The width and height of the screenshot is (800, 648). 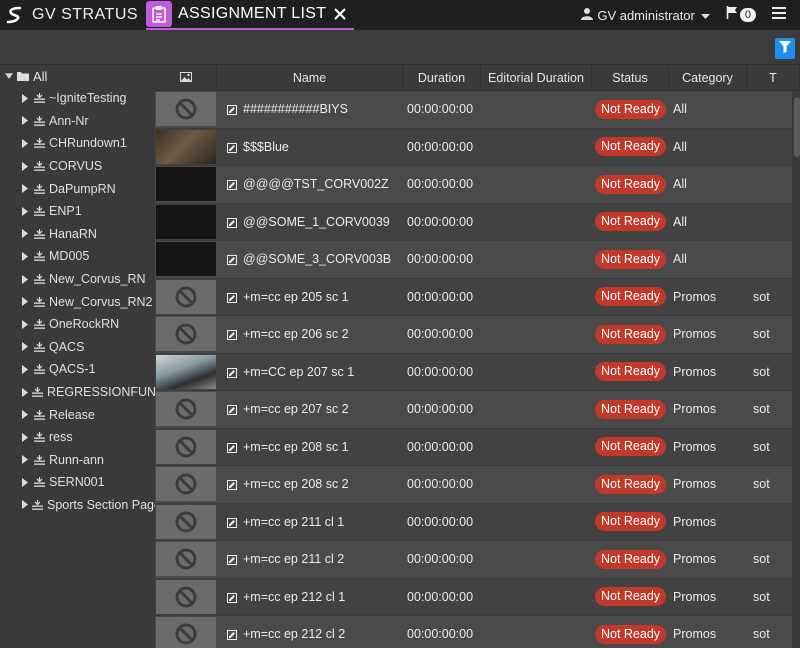 What do you see at coordinates (77, 121) in the screenshot?
I see `sidebar-tree-item: Ann-Nr` at bounding box center [77, 121].